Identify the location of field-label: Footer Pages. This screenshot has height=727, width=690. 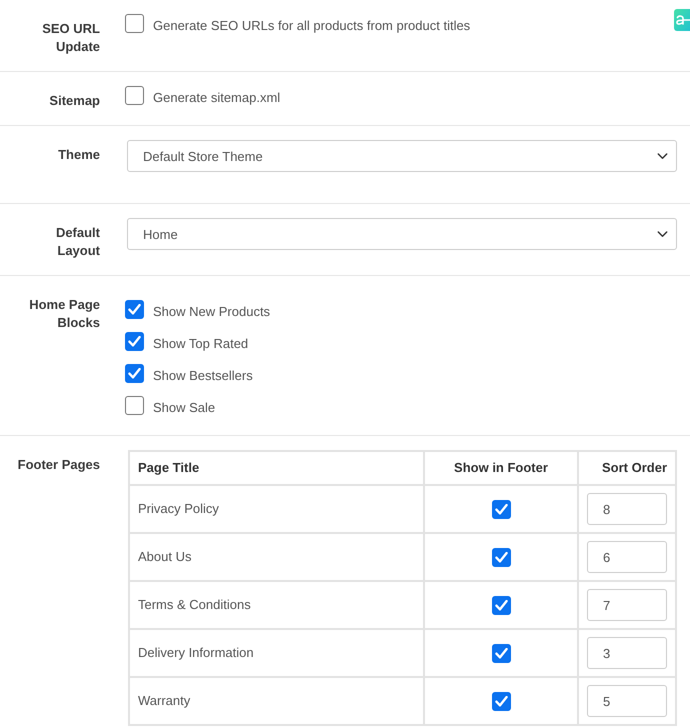
(59, 465).